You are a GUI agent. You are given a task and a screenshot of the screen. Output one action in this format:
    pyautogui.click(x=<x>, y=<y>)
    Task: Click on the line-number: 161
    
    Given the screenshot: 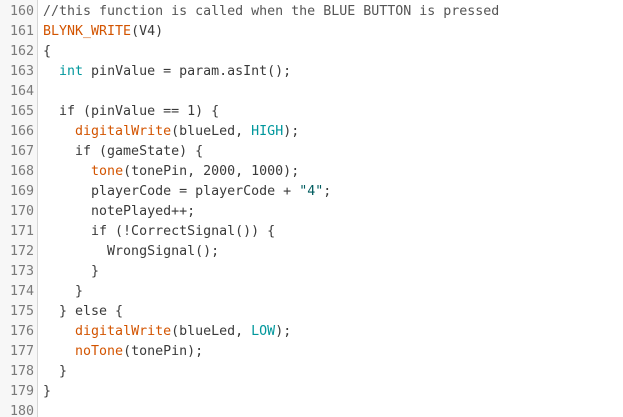 What is the action you would take?
    pyautogui.click(x=21, y=31)
    